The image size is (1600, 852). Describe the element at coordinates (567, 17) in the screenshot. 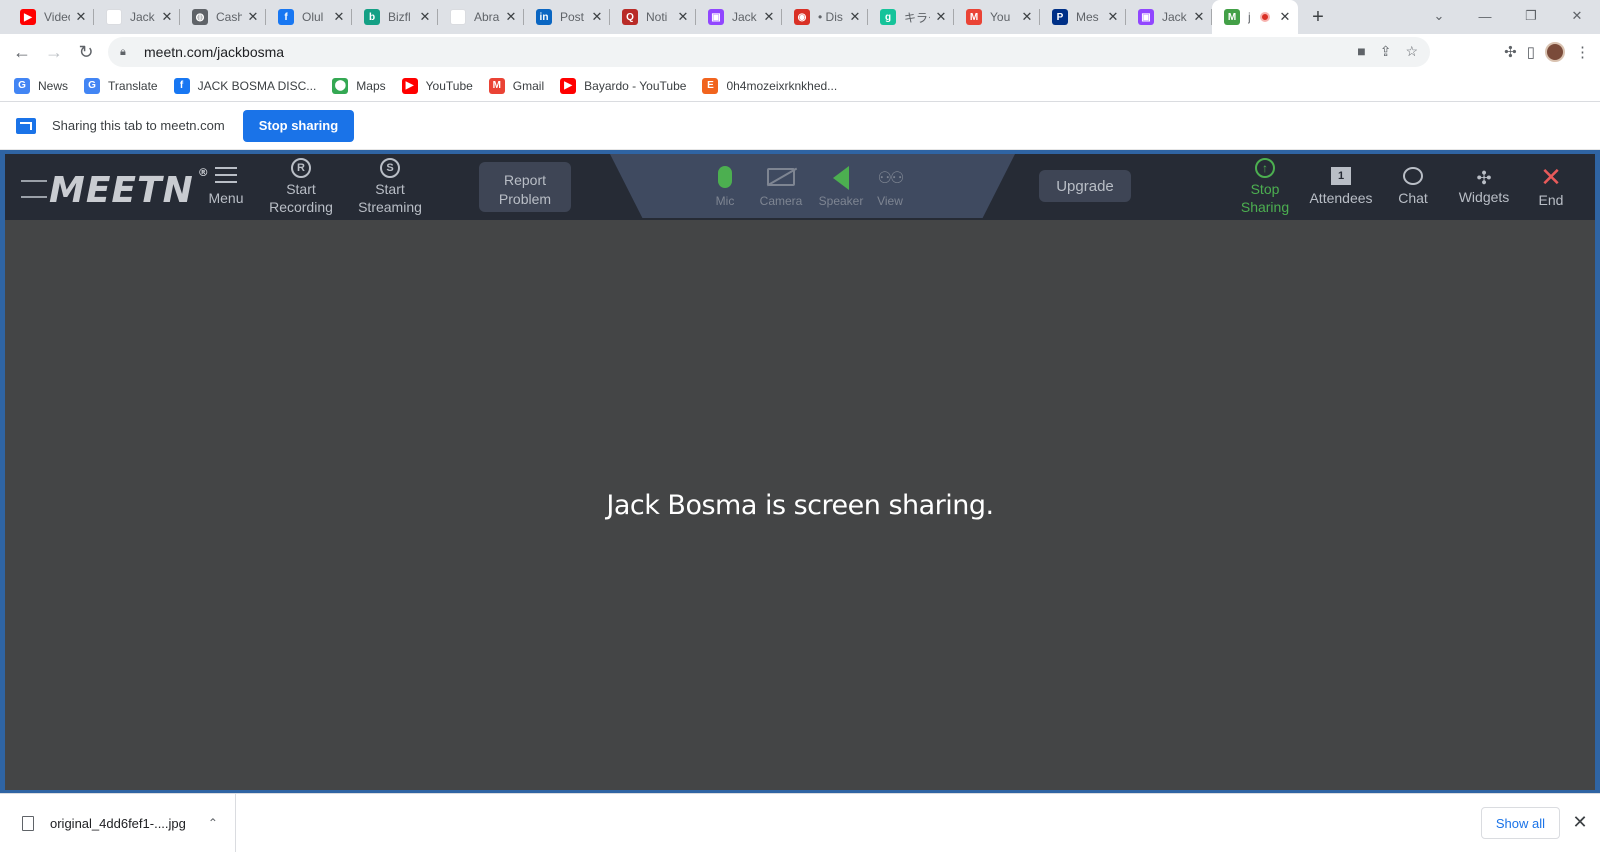

I see `browser-tab: in Post ✕` at that location.